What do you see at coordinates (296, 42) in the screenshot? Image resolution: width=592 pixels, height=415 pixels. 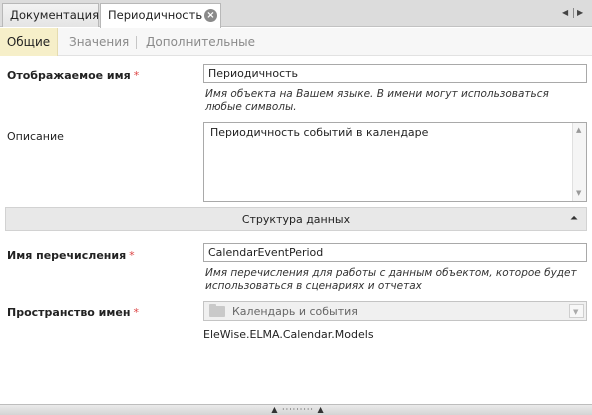 I see `section-tabs: Общие Значения Дополнительные` at bounding box center [296, 42].